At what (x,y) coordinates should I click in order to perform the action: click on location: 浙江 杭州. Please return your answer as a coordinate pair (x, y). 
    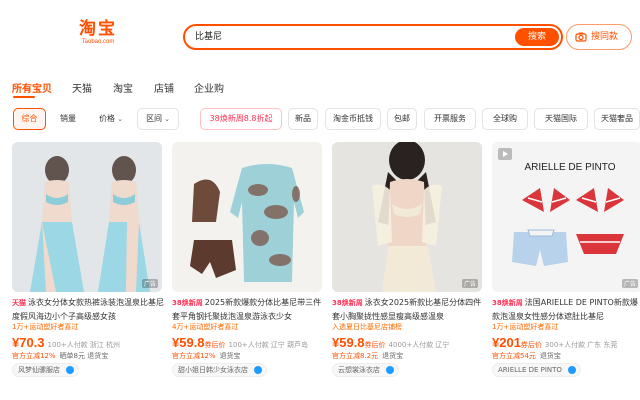
    Looking at the image, I should click on (105, 345).